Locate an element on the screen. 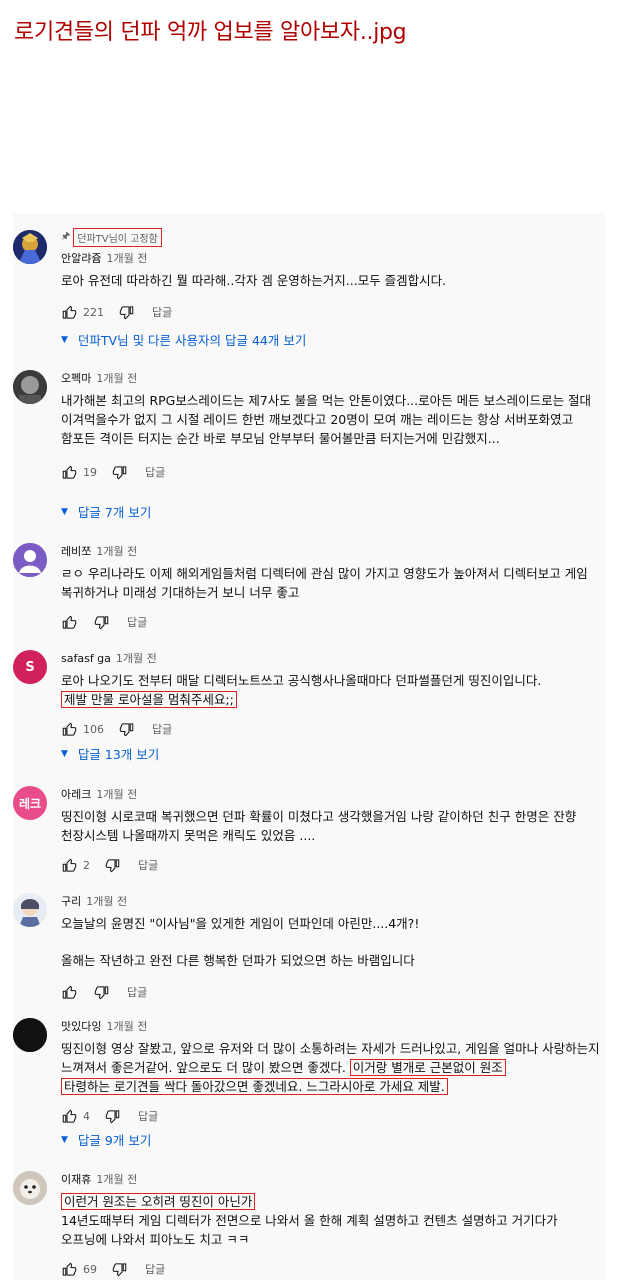 The height and width of the screenshot is (1280, 640). comment-author: 레비쪼 is located at coordinates (76, 551).